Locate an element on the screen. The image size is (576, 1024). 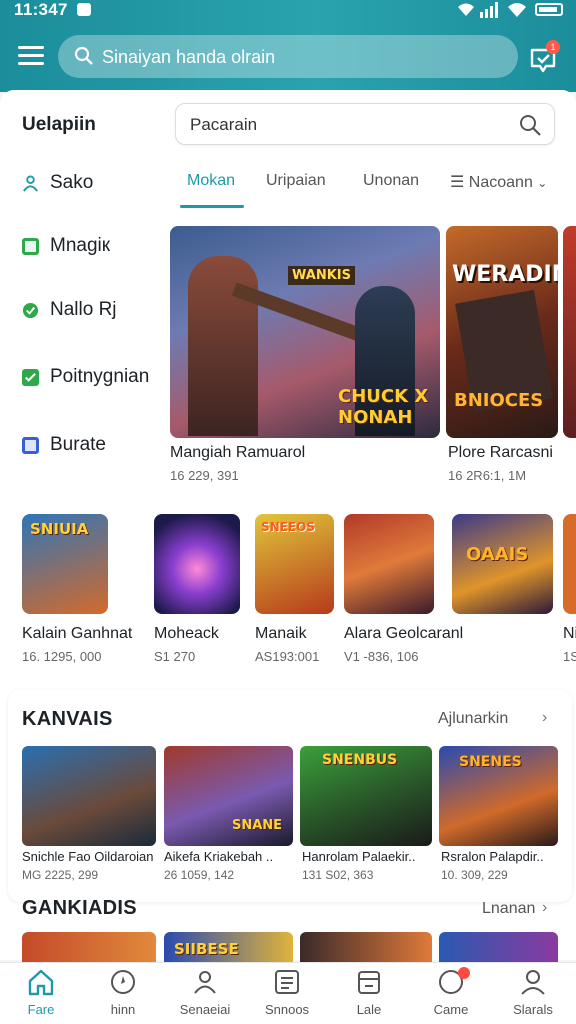
see-more-link: Lnanan is located at coordinates (508, 909).